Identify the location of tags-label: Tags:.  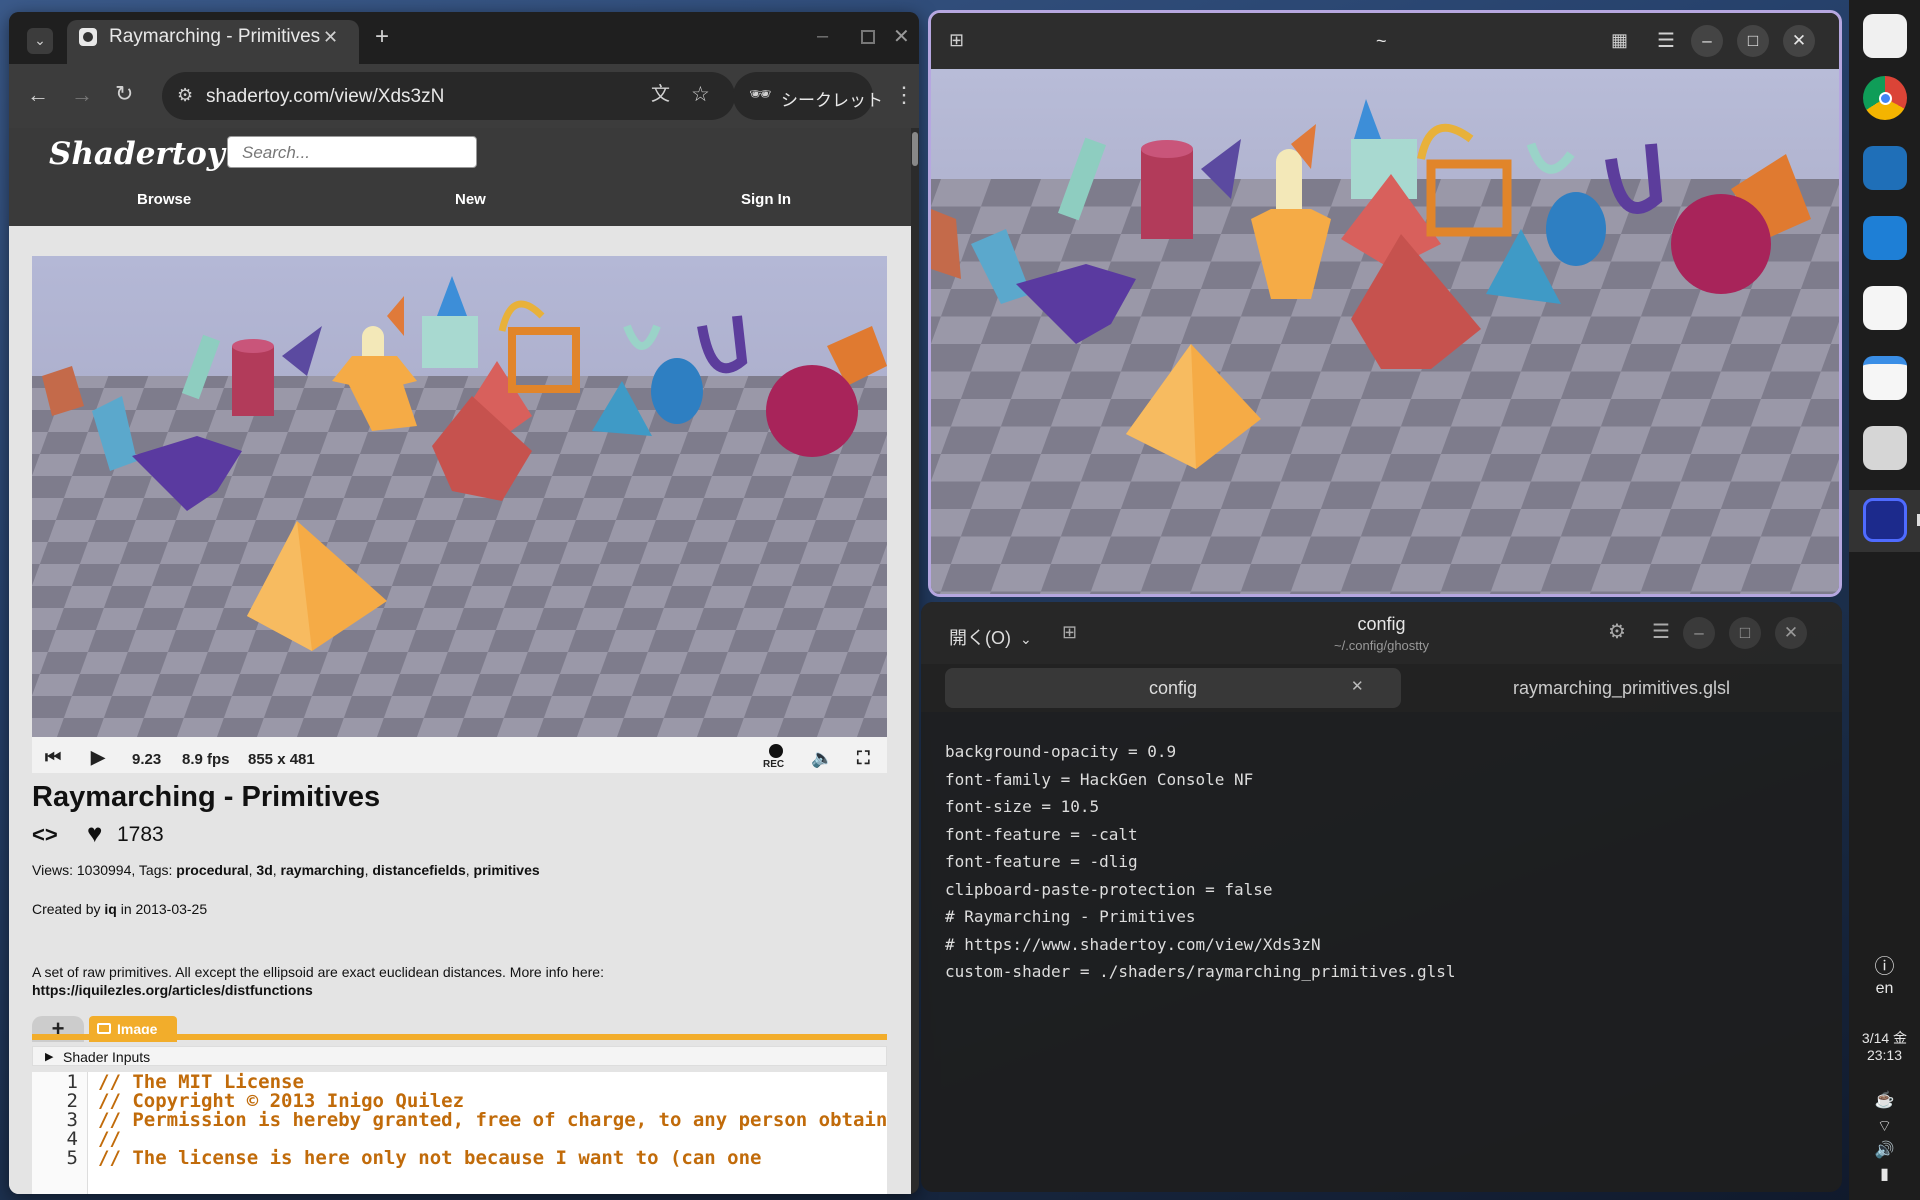
(155, 870).